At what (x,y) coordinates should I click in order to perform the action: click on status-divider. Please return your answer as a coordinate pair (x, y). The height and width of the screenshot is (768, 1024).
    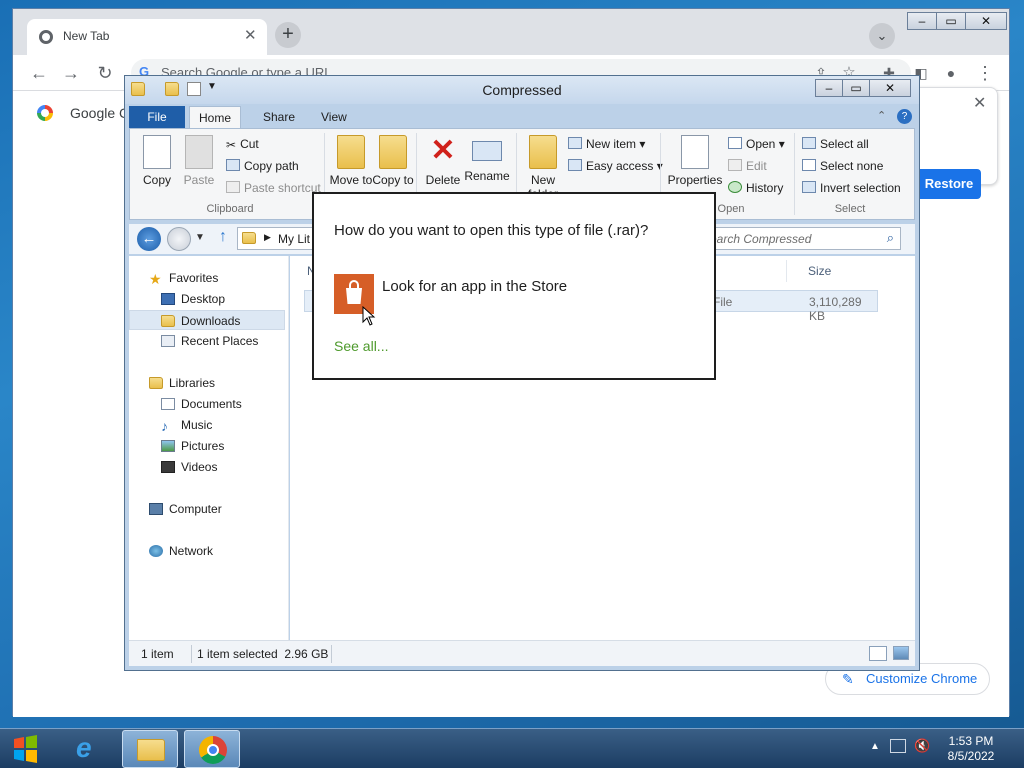
    Looking at the image, I should click on (331, 654).